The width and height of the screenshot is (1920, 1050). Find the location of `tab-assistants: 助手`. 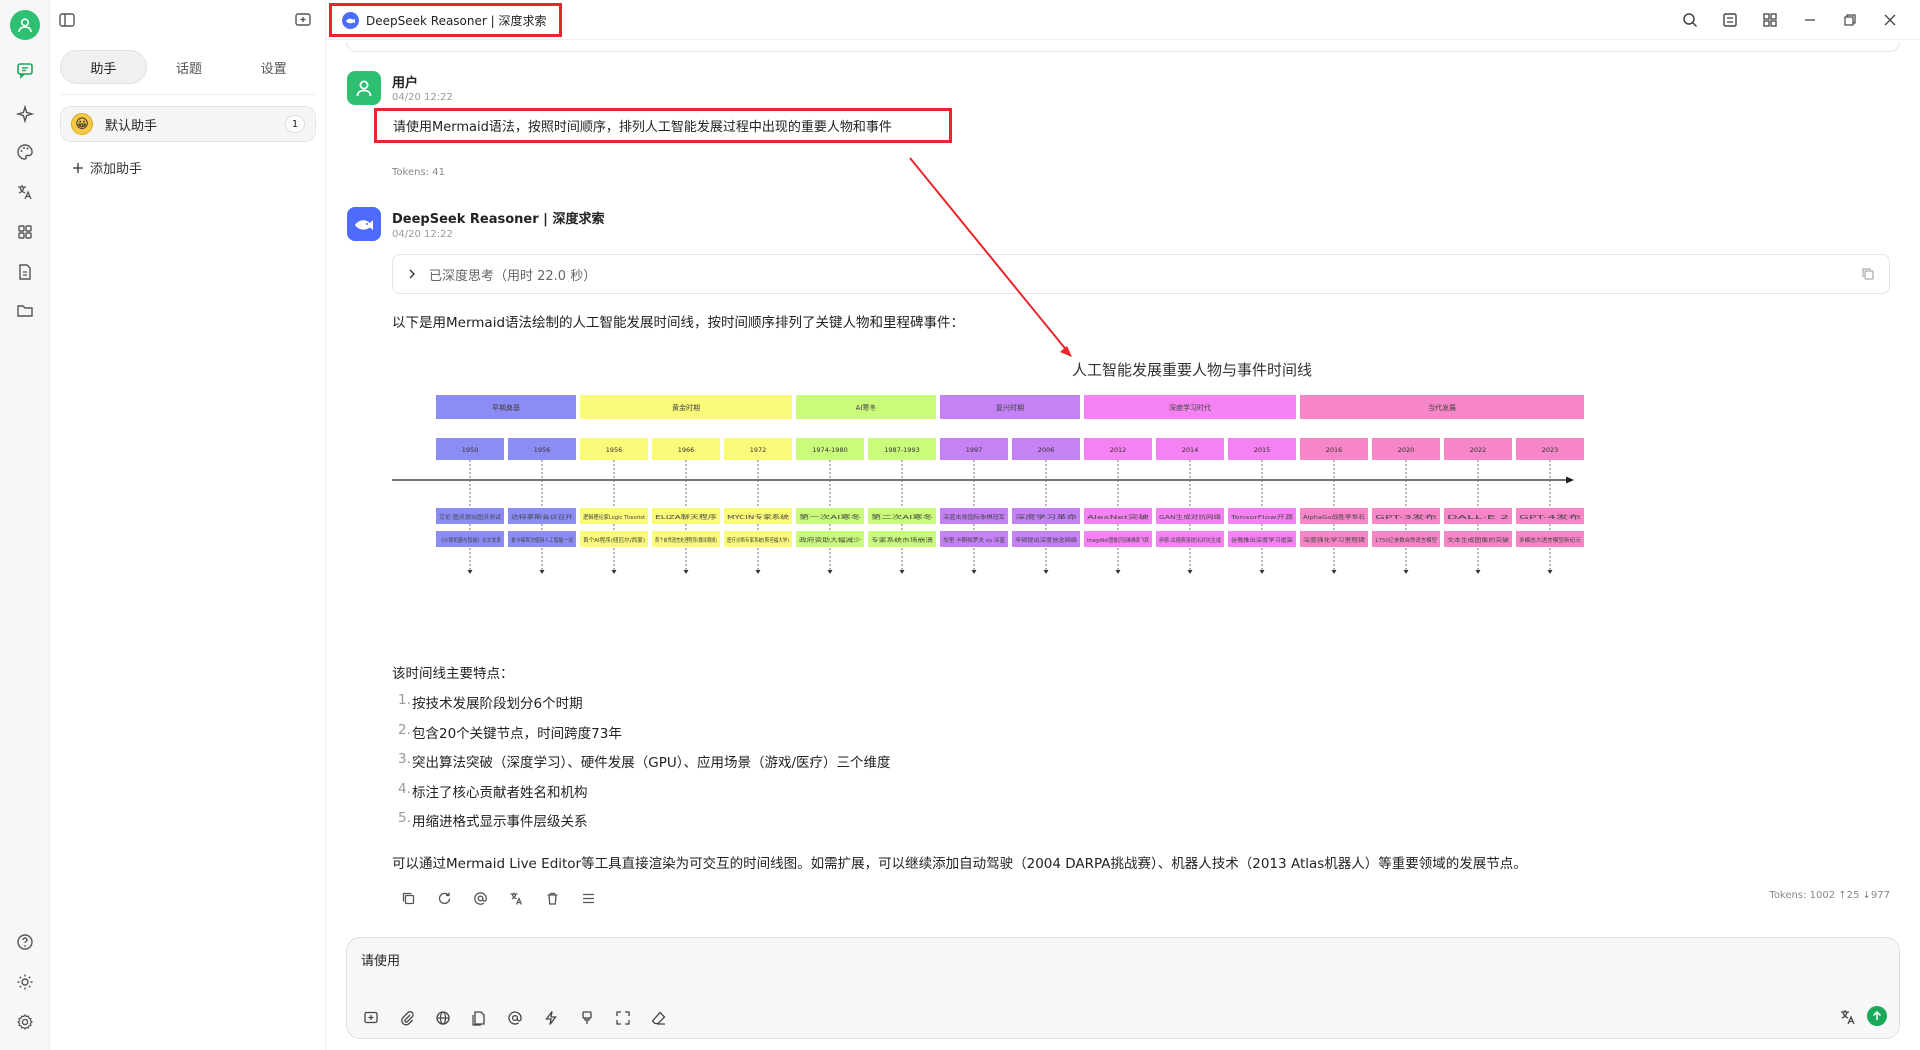

tab-assistants: 助手 is located at coordinates (103, 67).